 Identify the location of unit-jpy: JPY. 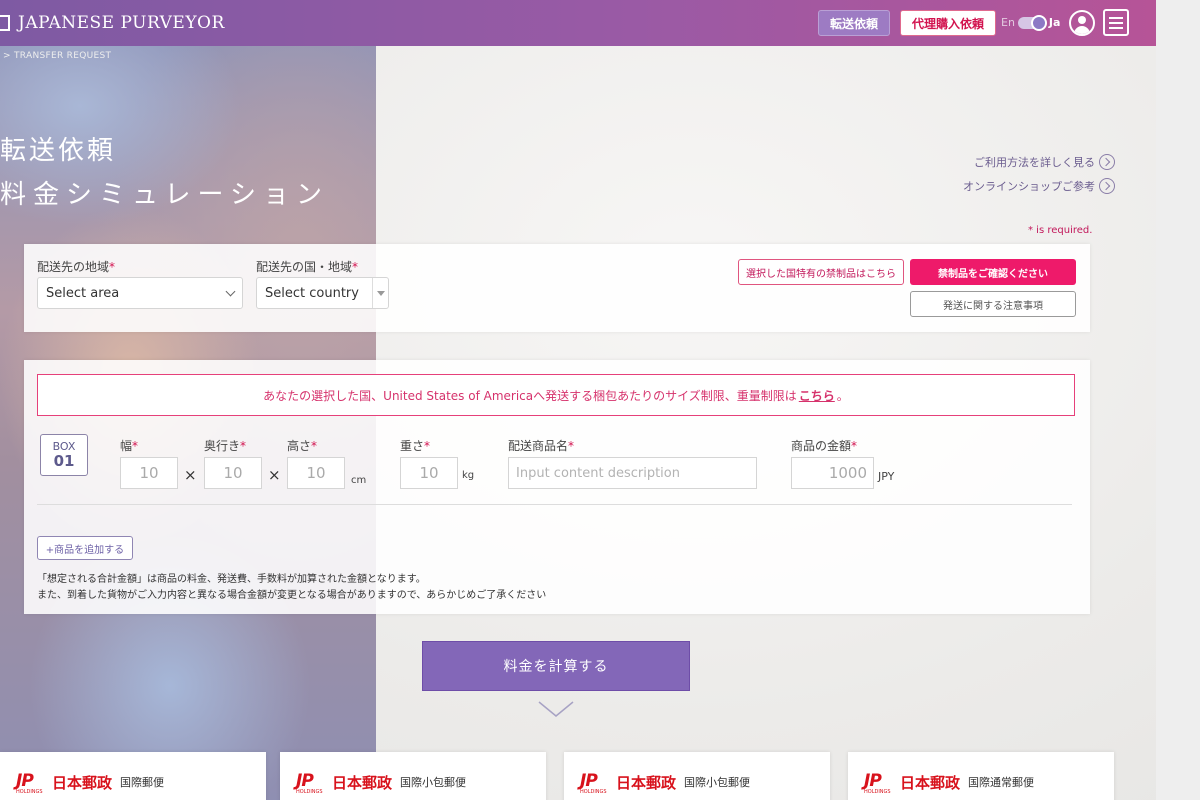
(886, 476).